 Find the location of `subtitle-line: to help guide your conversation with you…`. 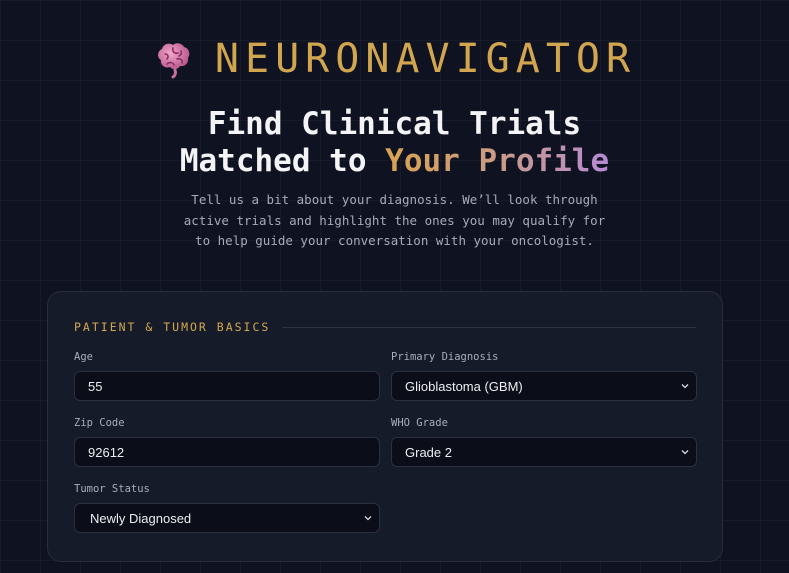

subtitle-line: to help guide your conversation with you… is located at coordinates (394, 240).